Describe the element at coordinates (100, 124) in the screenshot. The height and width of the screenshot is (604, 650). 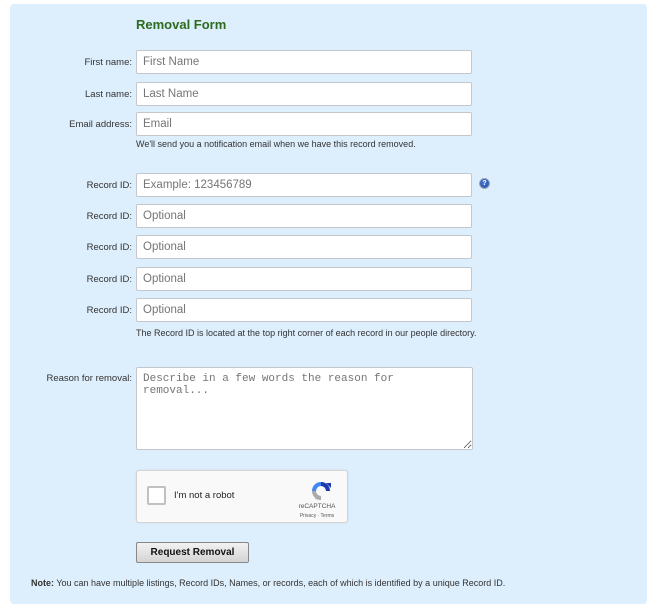
I see `email-label: Email address:` at that location.